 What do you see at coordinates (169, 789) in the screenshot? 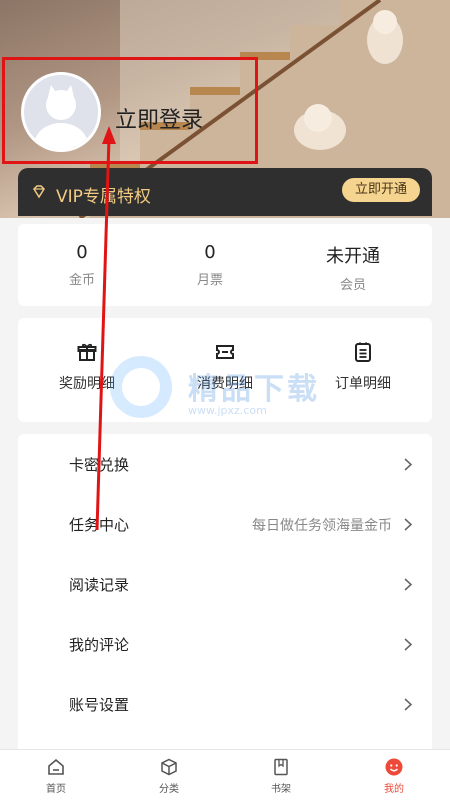
I see `tab-label: 分类` at bounding box center [169, 789].